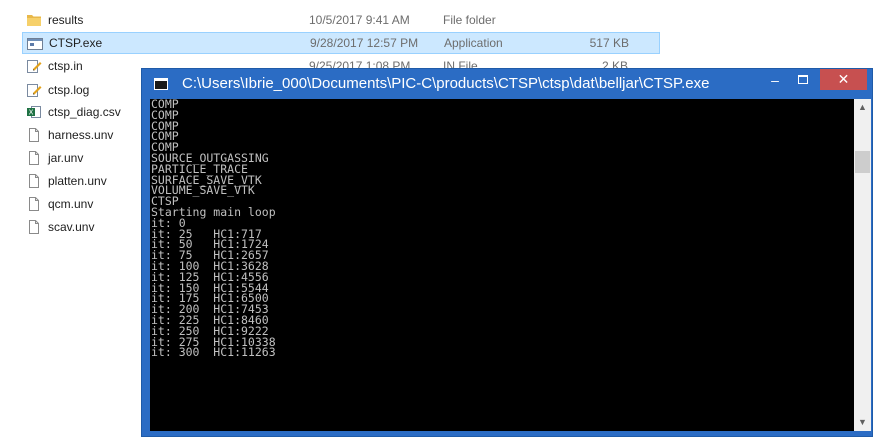 This screenshot has height=437, width=873. What do you see at coordinates (35, 44) in the screenshot?
I see `application-icon` at bounding box center [35, 44].